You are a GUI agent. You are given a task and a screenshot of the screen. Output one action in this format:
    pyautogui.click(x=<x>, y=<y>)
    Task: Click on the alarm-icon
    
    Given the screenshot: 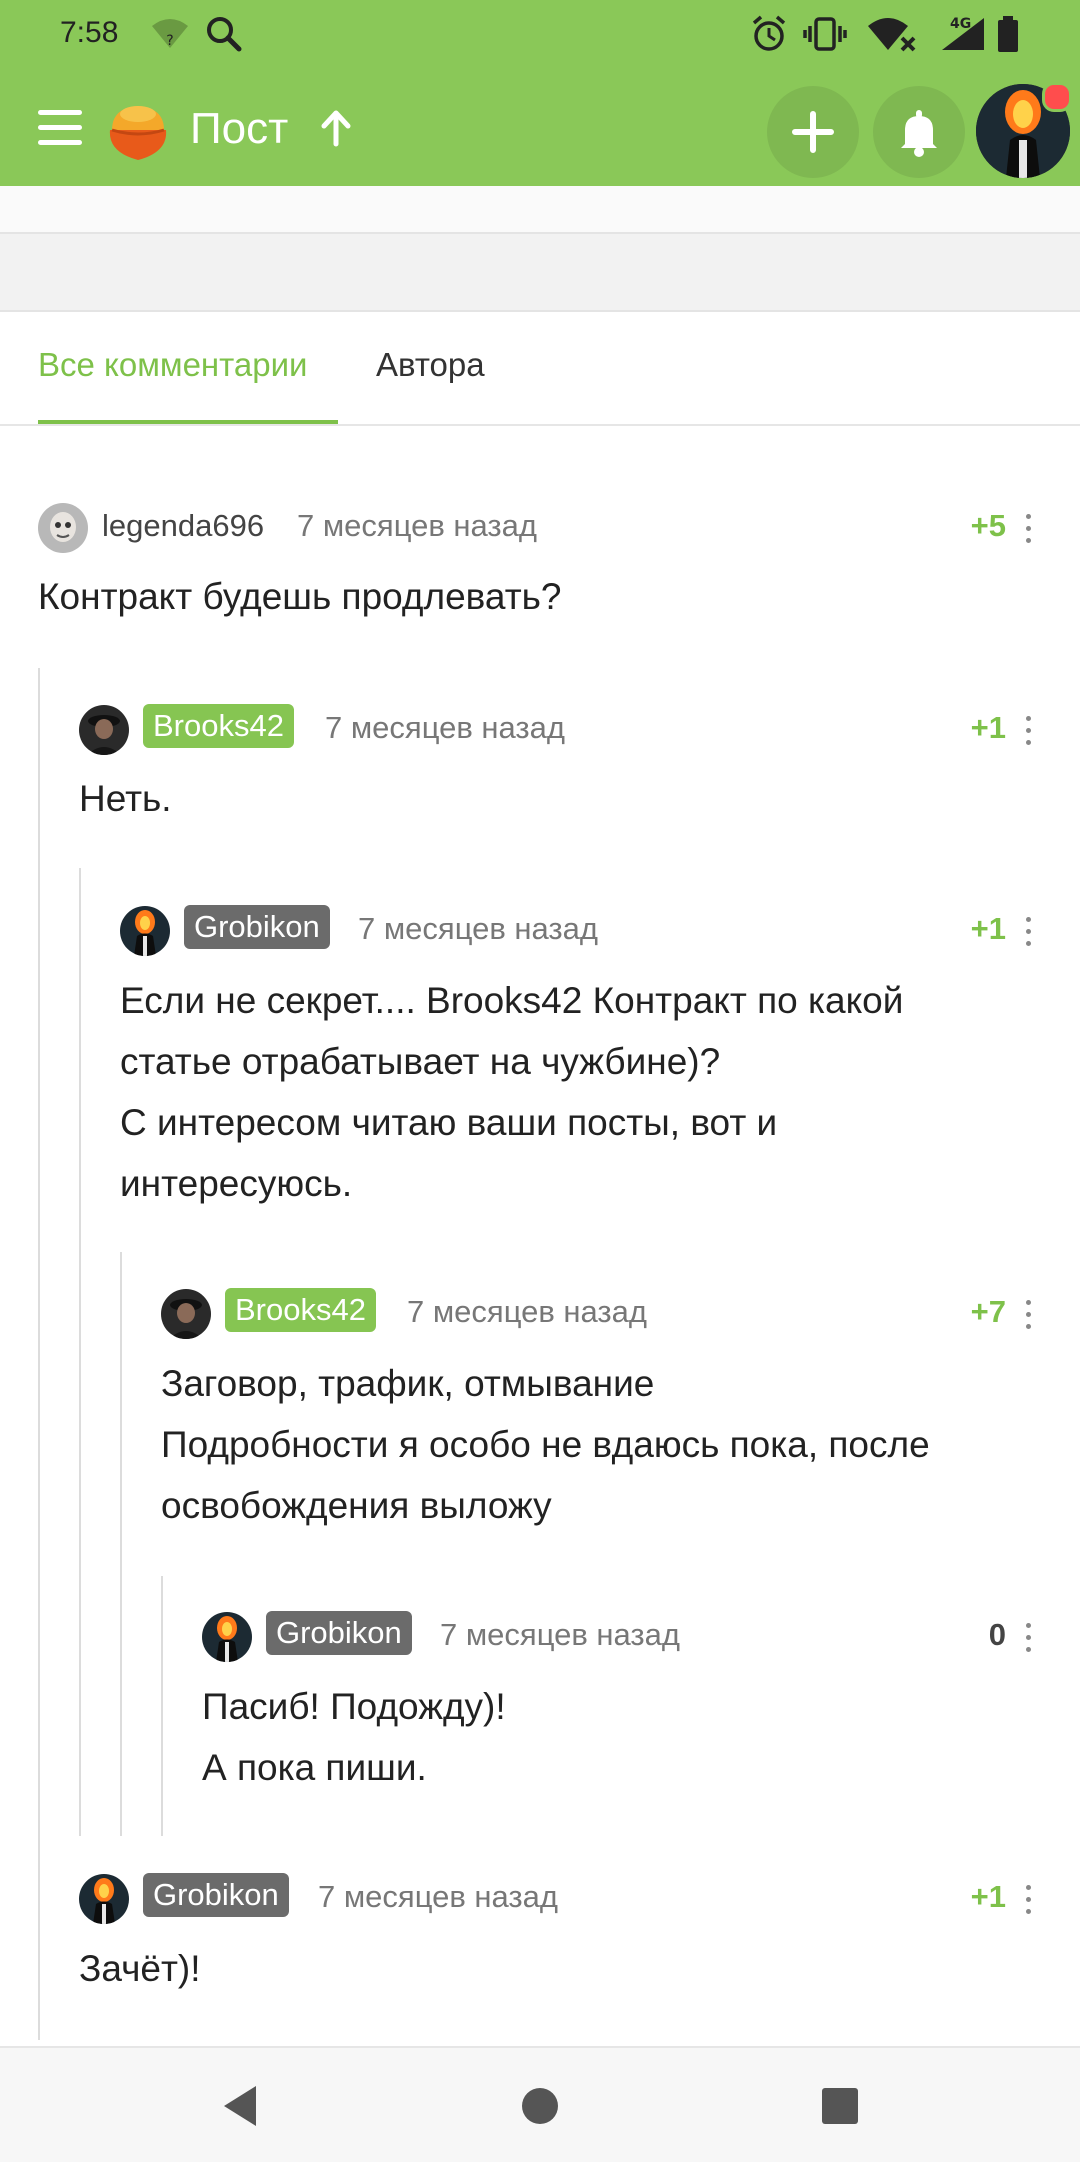 What is the action you would take?
    pyautogui.click(x=769, y=33)
    